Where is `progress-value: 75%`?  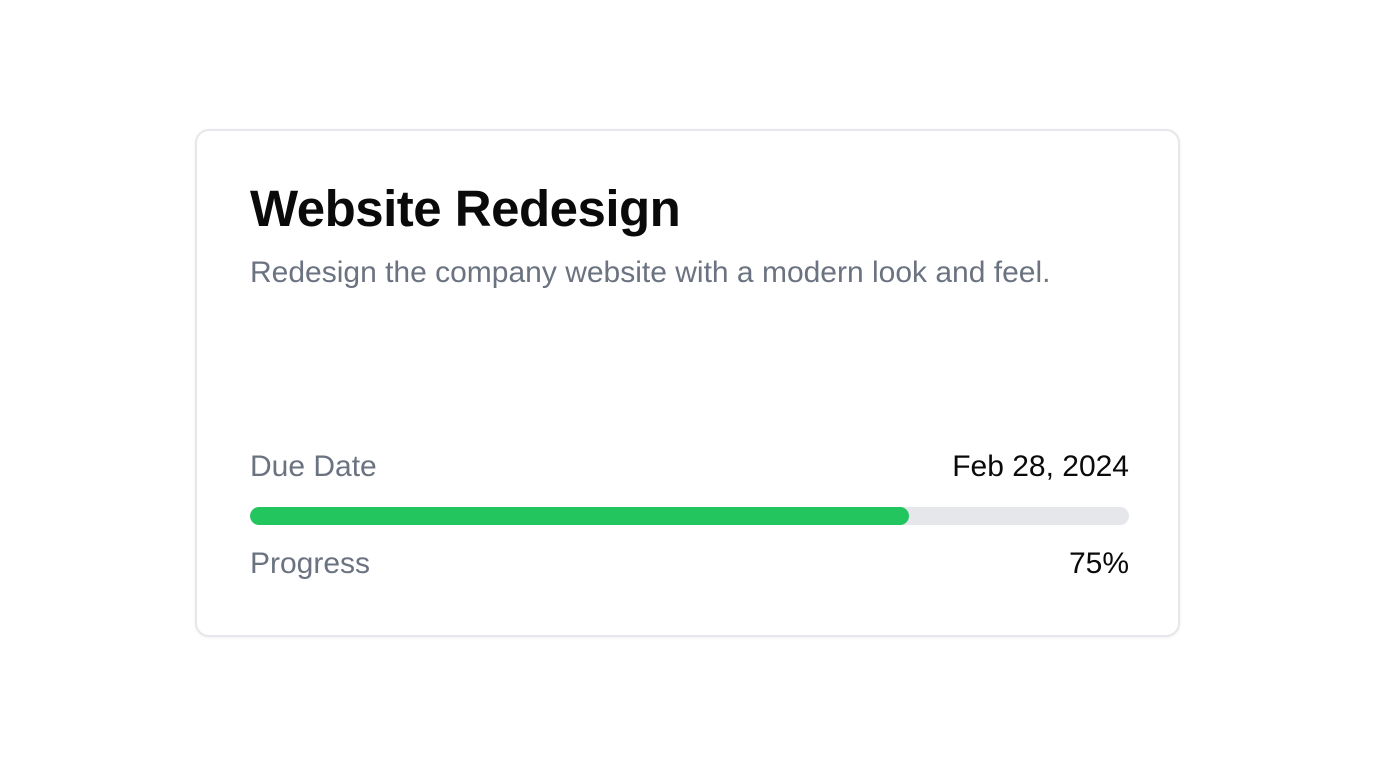 progress-value: 75% is located at coordinates (1098, 563).